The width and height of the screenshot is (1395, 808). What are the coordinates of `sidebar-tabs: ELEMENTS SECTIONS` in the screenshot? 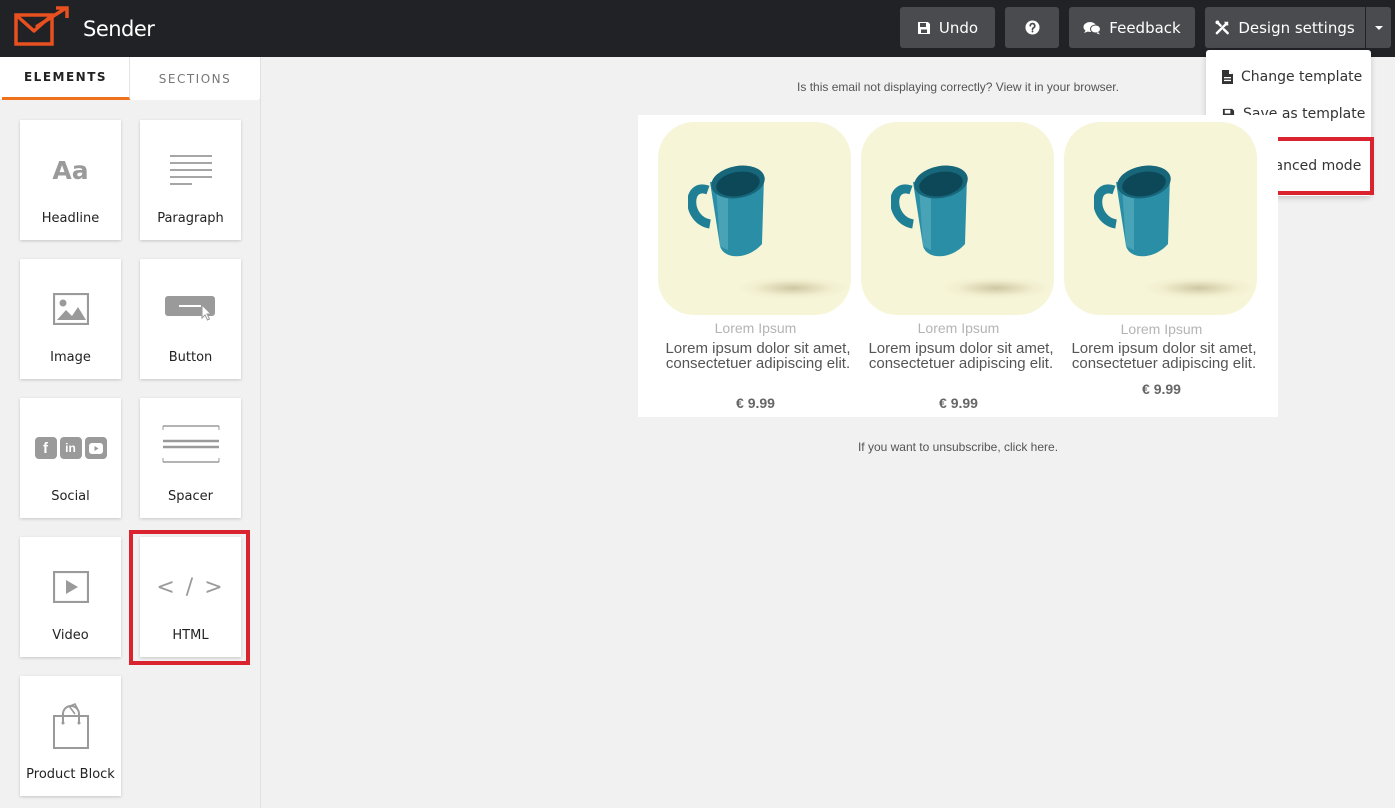 It's located at (130, 78).